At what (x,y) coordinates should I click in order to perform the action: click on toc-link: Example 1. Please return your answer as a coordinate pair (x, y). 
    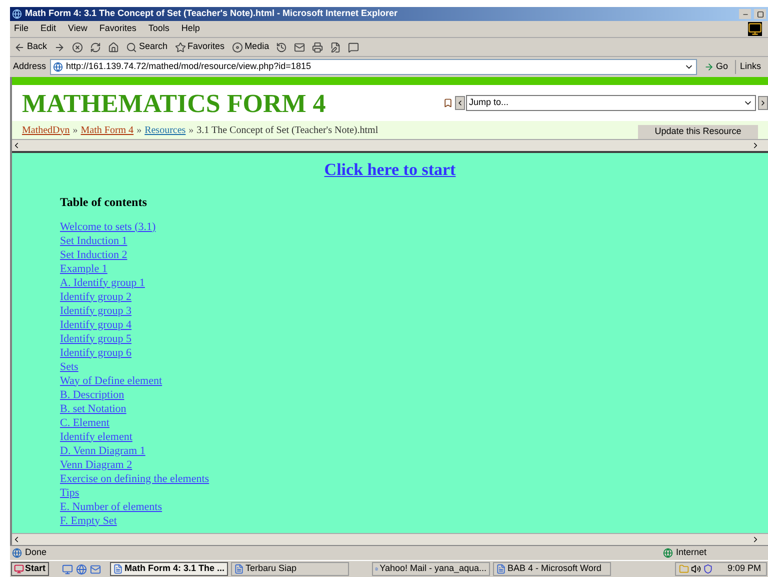
    Looking at the image, I should click on (84, 269).